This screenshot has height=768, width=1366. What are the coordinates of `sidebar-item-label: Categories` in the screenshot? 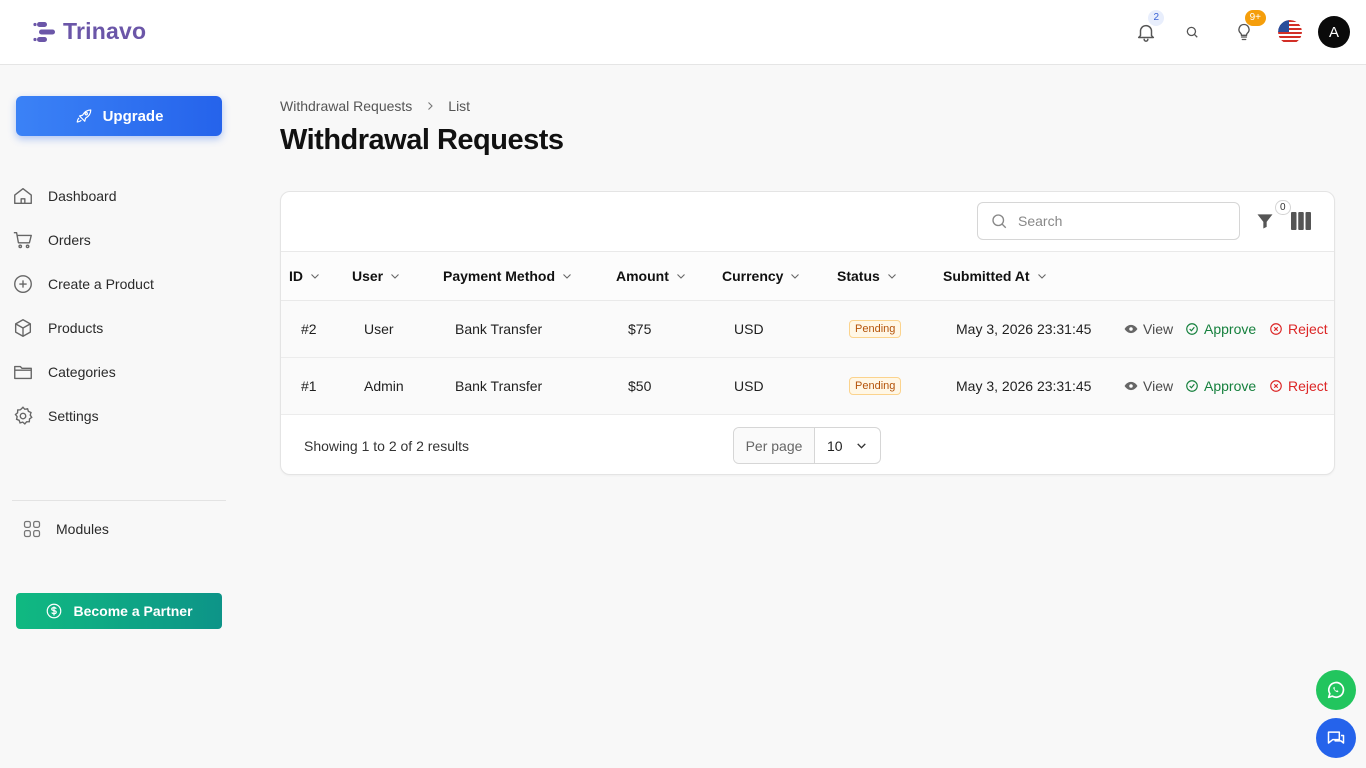 It's located at (82, 372).